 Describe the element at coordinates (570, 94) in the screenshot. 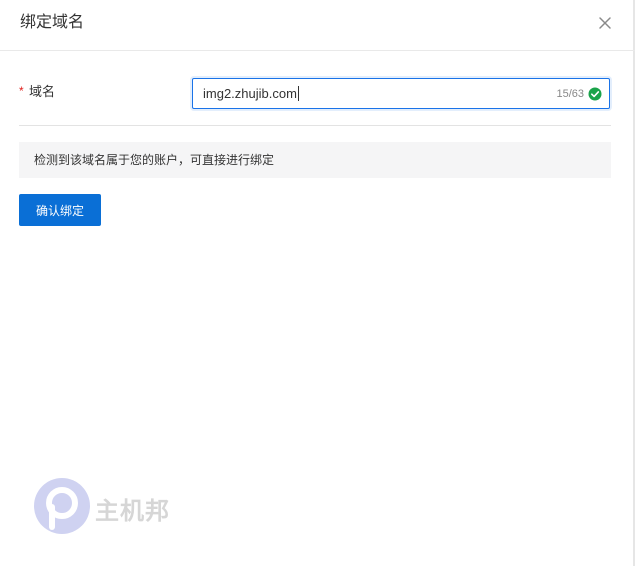

I see `char-count: 15/63` at that location.